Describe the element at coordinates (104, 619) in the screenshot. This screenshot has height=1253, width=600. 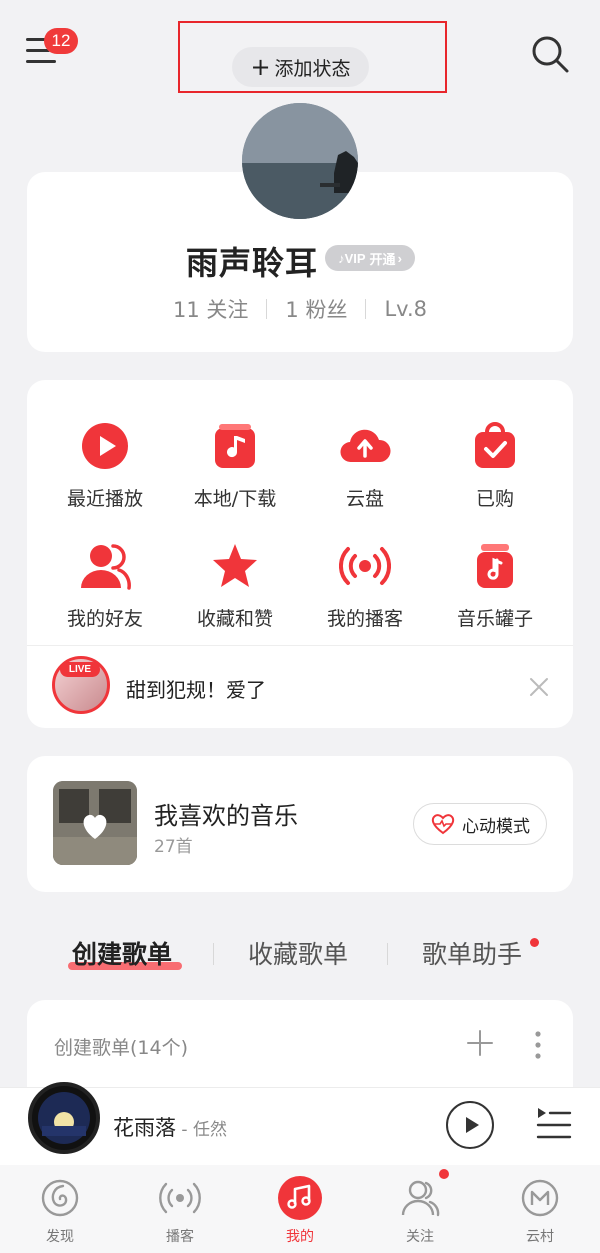
I see `grid-item-label: 我的好友` at that location.